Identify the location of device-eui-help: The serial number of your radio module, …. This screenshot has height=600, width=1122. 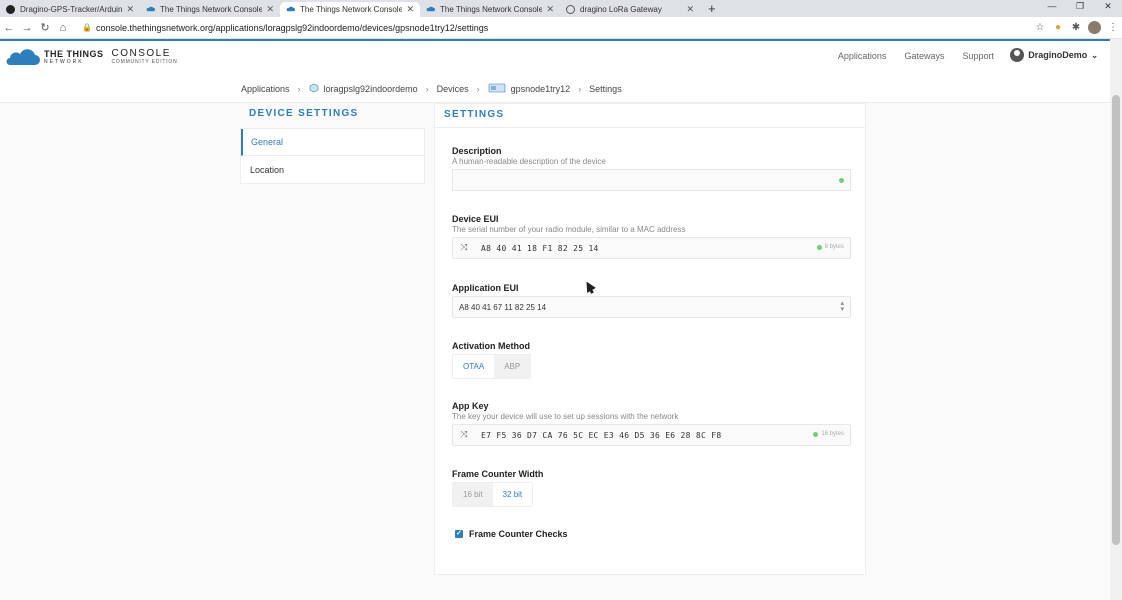
(569, 229).